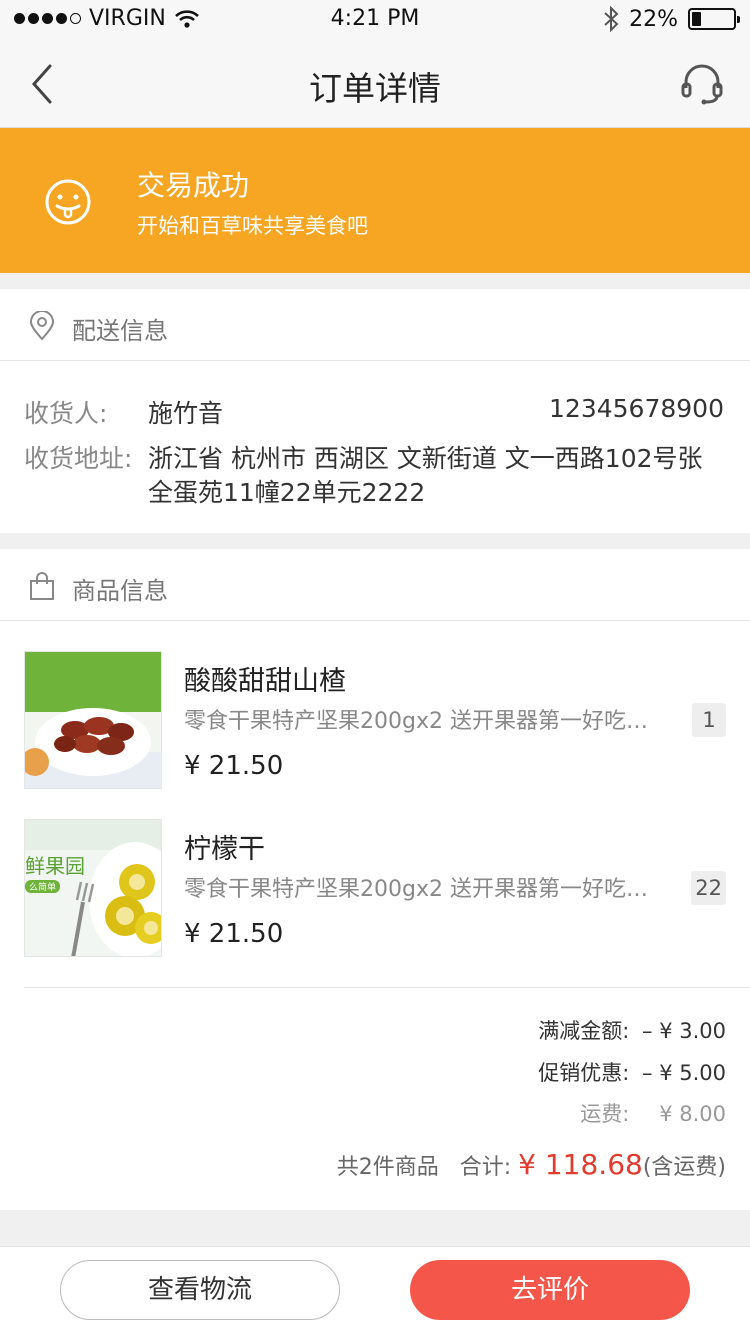 The image size is (750, 1334). Describe the element at coordinates (550, 1290) in the screenshot. I see `rate-order-button: 去评价` at that location.